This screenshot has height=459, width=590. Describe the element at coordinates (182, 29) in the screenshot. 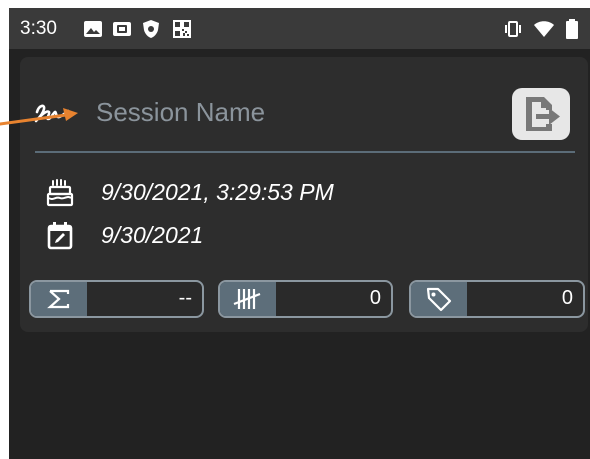

I see `qr-code-icon` at that location.